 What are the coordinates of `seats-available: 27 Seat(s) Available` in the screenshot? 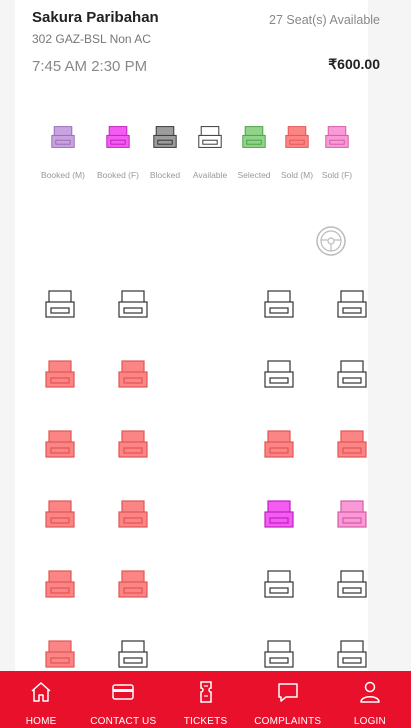 It's located at (324, 20).